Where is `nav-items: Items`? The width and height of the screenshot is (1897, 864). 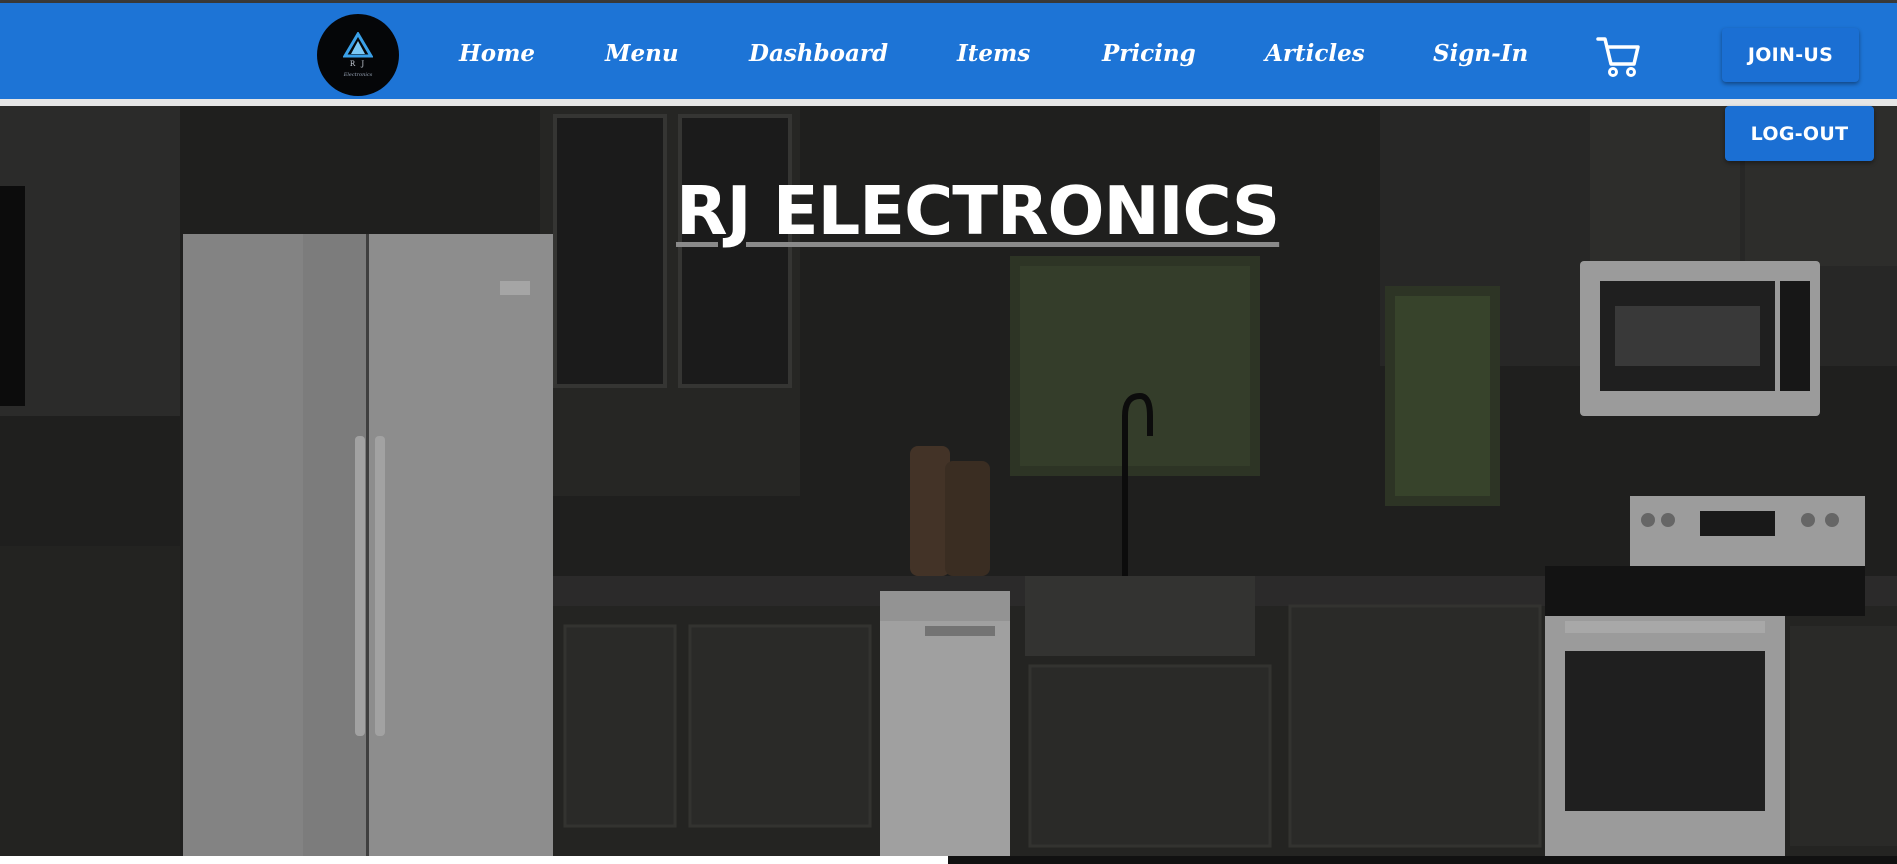
nav-items: Items is located at coordinates (993, 53).